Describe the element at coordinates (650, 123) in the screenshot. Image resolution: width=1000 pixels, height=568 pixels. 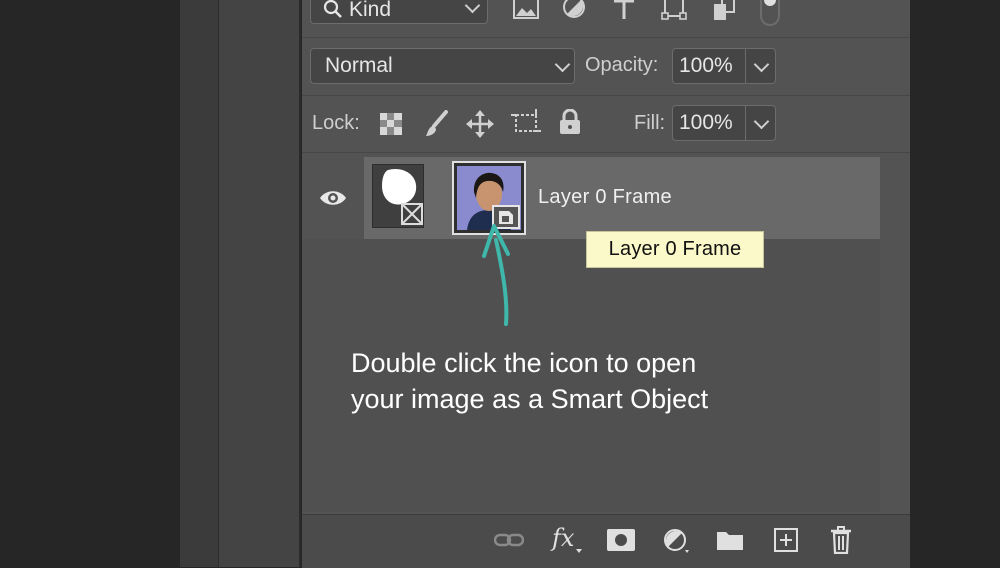
I see `fill-label: Fill:` at that location.